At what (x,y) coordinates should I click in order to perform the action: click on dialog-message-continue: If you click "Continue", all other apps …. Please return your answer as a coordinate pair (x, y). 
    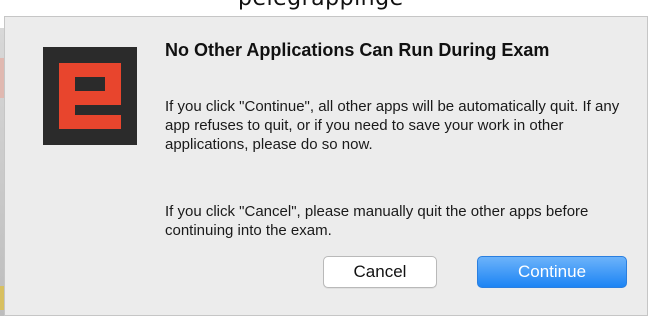
    Looking at the image, I should click on (392, 125).